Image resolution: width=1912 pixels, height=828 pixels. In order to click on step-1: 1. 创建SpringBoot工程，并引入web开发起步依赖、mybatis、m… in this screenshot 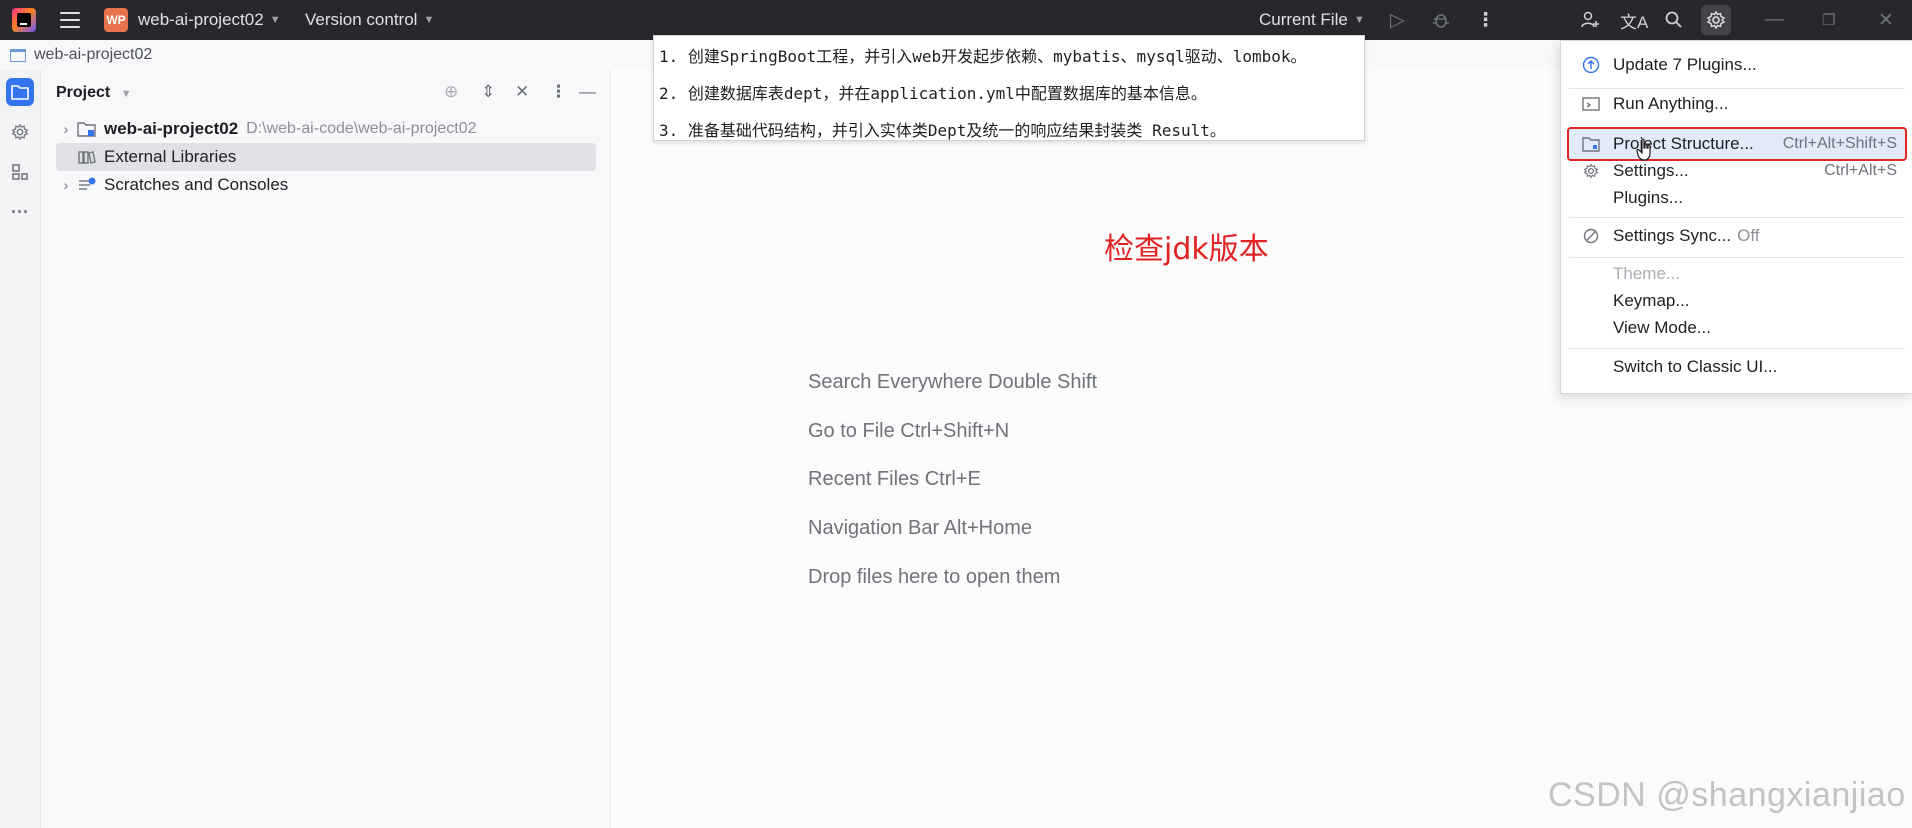, I will do `click(983, 56)`.